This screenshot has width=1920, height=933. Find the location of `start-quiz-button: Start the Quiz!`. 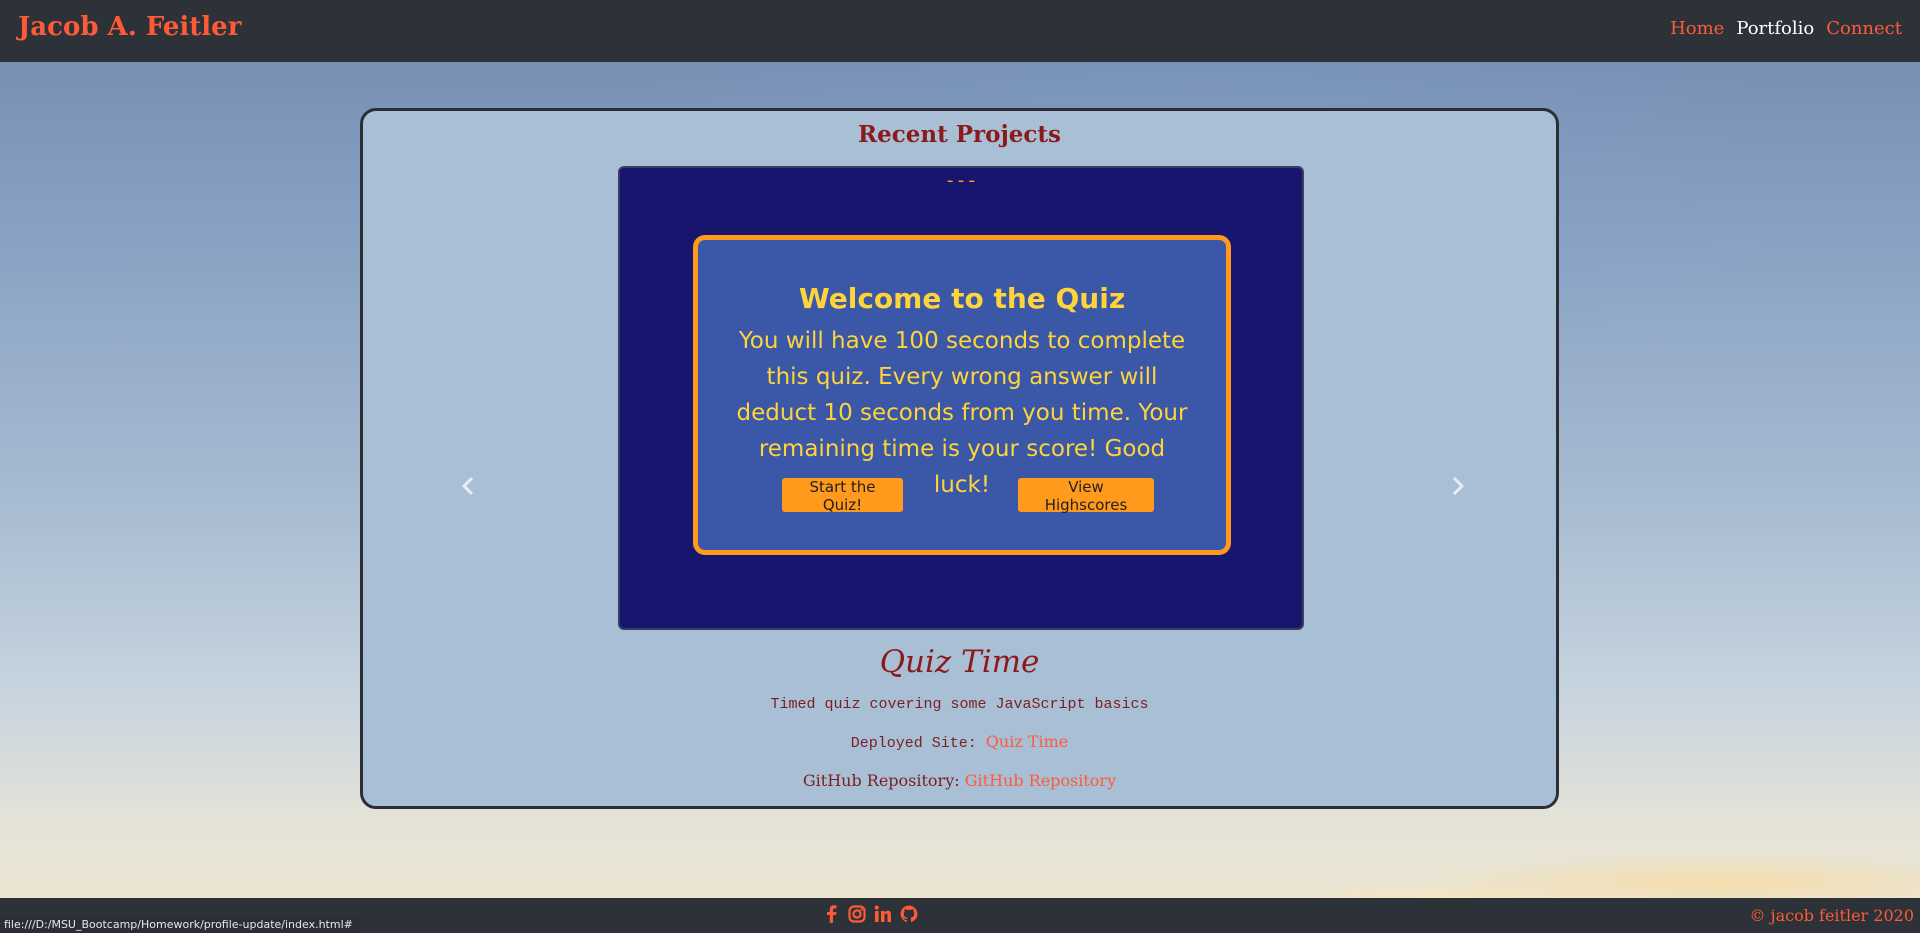

start-quiz-button: Start the Quiz! is located at coordinates (842, 496).